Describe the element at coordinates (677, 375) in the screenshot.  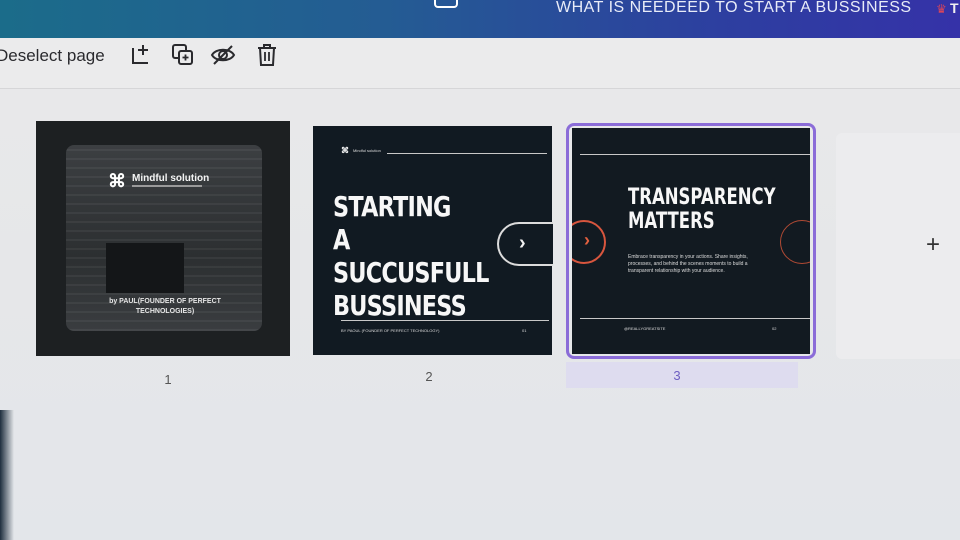
I see `page-number-3: 3` at that location.